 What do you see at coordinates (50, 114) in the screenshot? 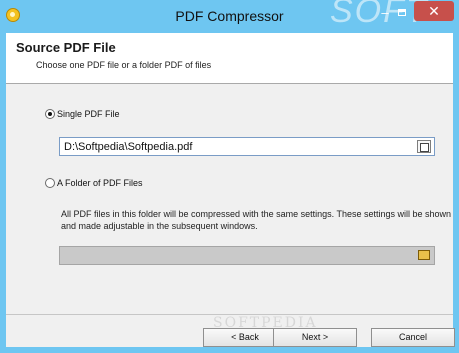
I see `single-file-radio` at bounding box center [50, 114].